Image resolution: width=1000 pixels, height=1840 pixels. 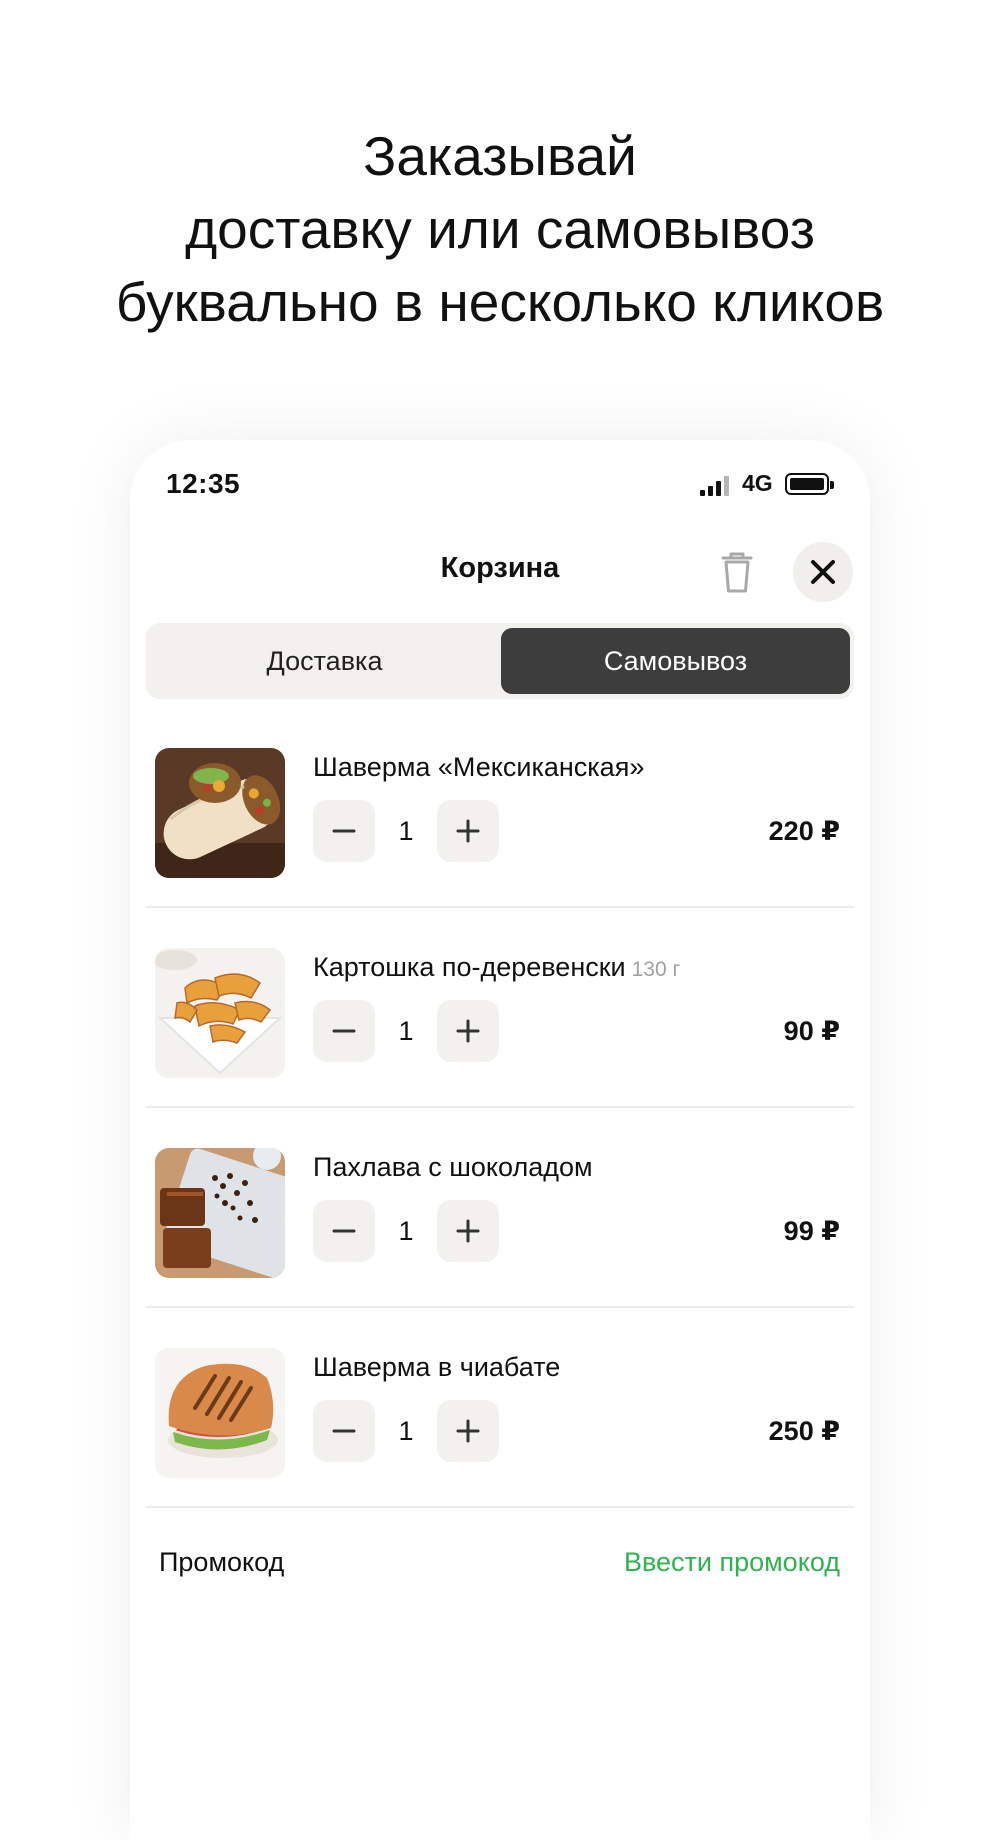 I want to click on item-title: Пахлава с шоколадом, so click(x=453, y=1167).